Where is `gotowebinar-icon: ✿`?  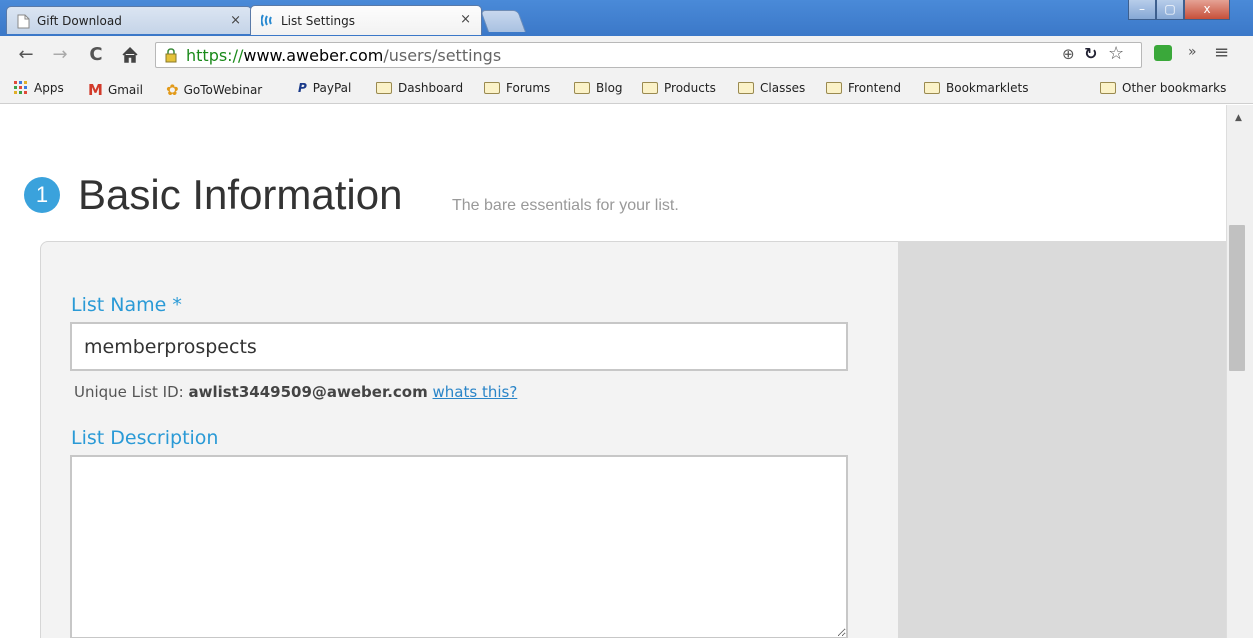
gotowebinar-icon: ✿ is located at coordinates (172, 90).